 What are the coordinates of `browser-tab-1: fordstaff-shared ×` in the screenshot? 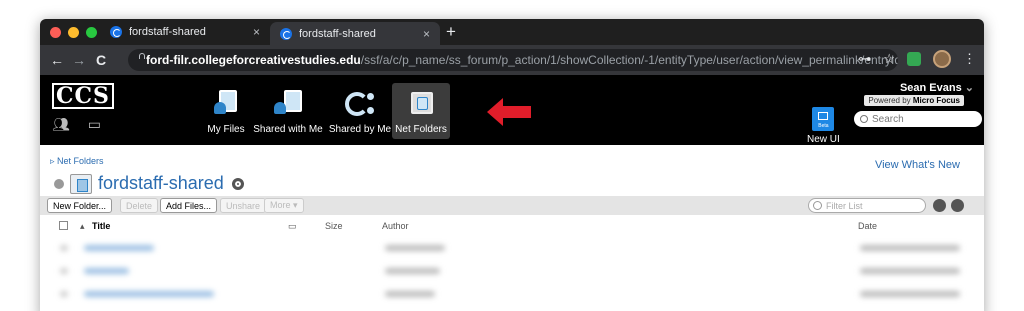 It's located at (185, 32).